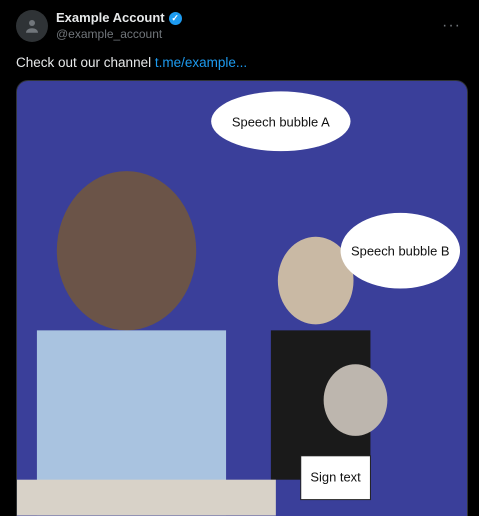 The height and width of the screenshot is (516, 479). I want to click on more-options-button: ···, so click(451, 26).